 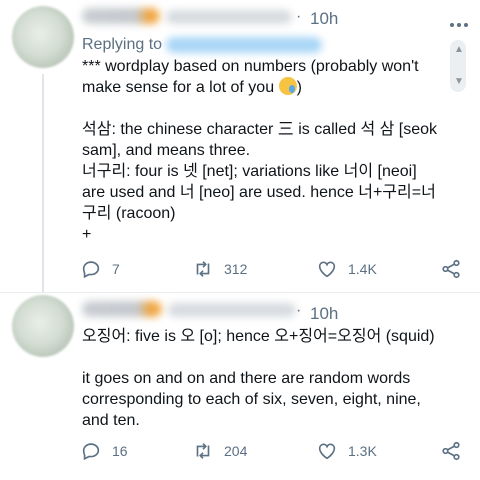 What do you see at coordinates (460, 23) in the screenshot?
I see `more-icon` at bounding box center [460, 23].